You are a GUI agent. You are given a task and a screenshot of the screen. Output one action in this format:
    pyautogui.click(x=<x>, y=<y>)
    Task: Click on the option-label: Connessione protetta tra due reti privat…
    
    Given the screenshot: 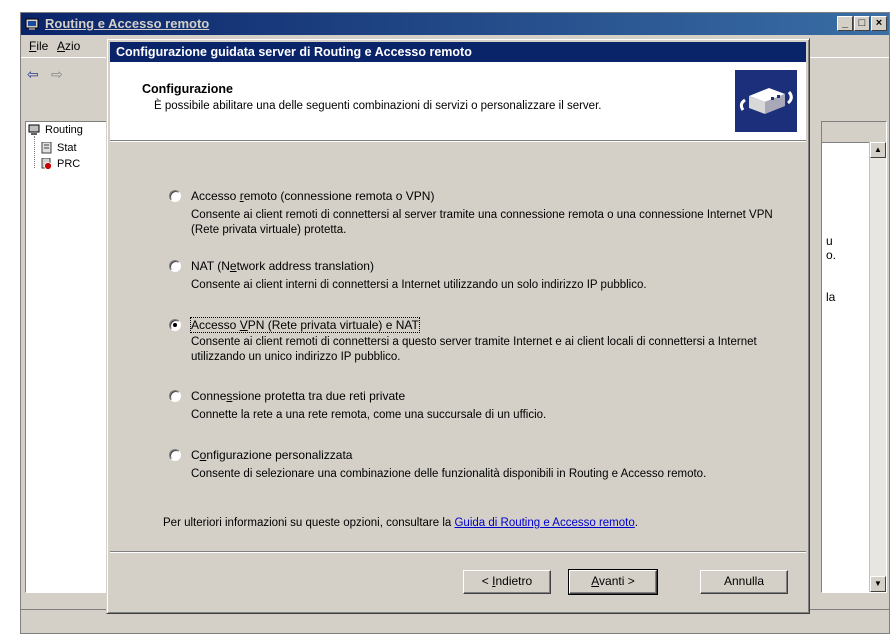 What is the action you would take?
    pyautogui.click(x=298, y=396)
    